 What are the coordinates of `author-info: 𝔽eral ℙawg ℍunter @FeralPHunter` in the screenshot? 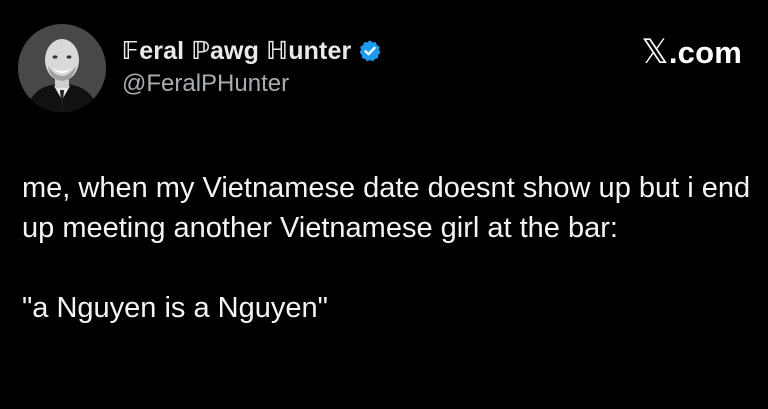 It's located at (252, 66).